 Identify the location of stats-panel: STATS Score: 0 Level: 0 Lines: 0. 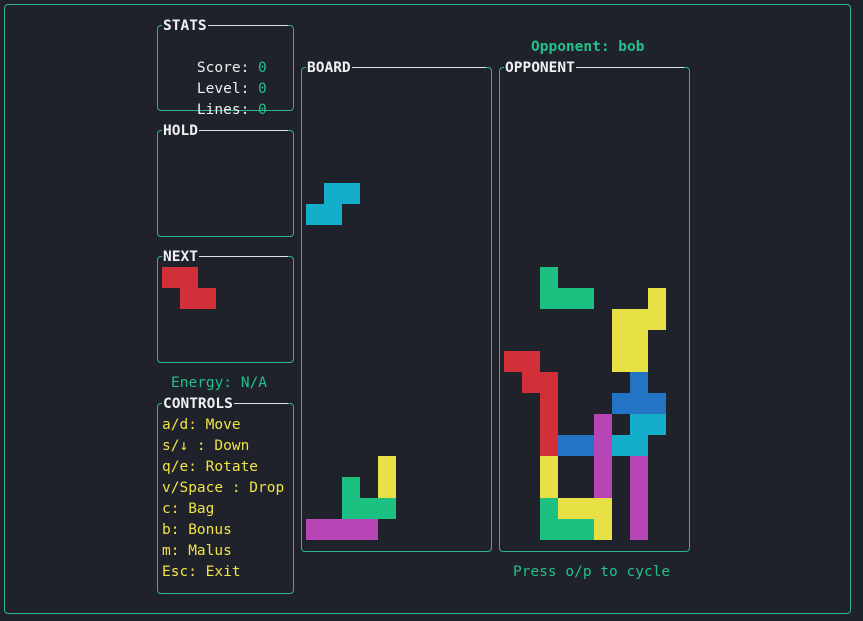
(225, 67).